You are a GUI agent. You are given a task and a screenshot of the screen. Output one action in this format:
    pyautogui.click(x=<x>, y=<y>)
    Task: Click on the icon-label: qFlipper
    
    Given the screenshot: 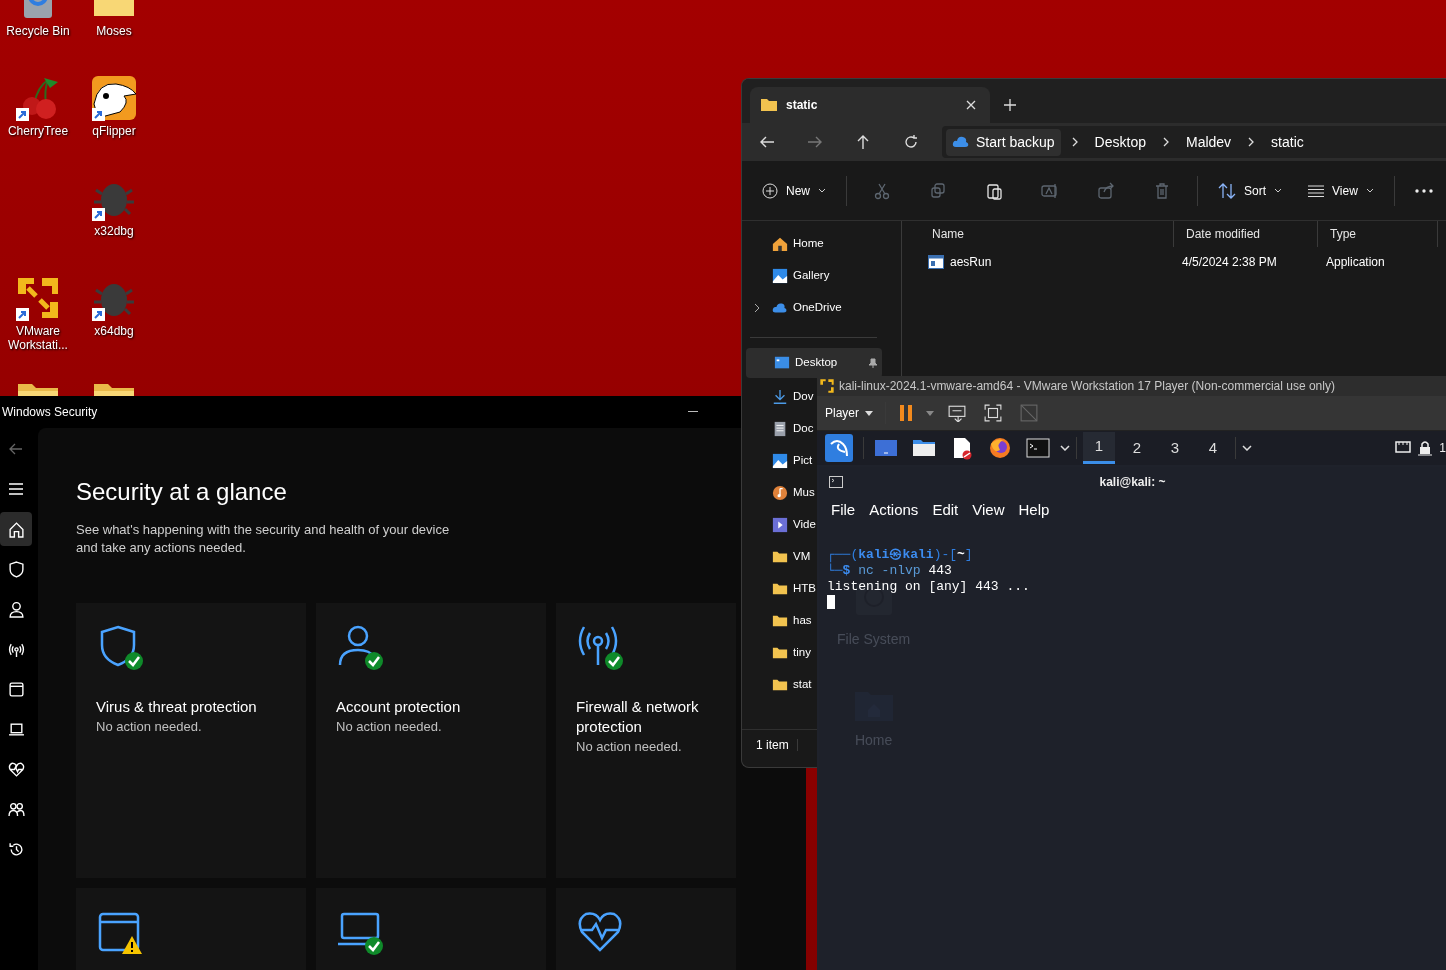 What is the action you would take?
    pyautogui.click(x=114, y=131)
    